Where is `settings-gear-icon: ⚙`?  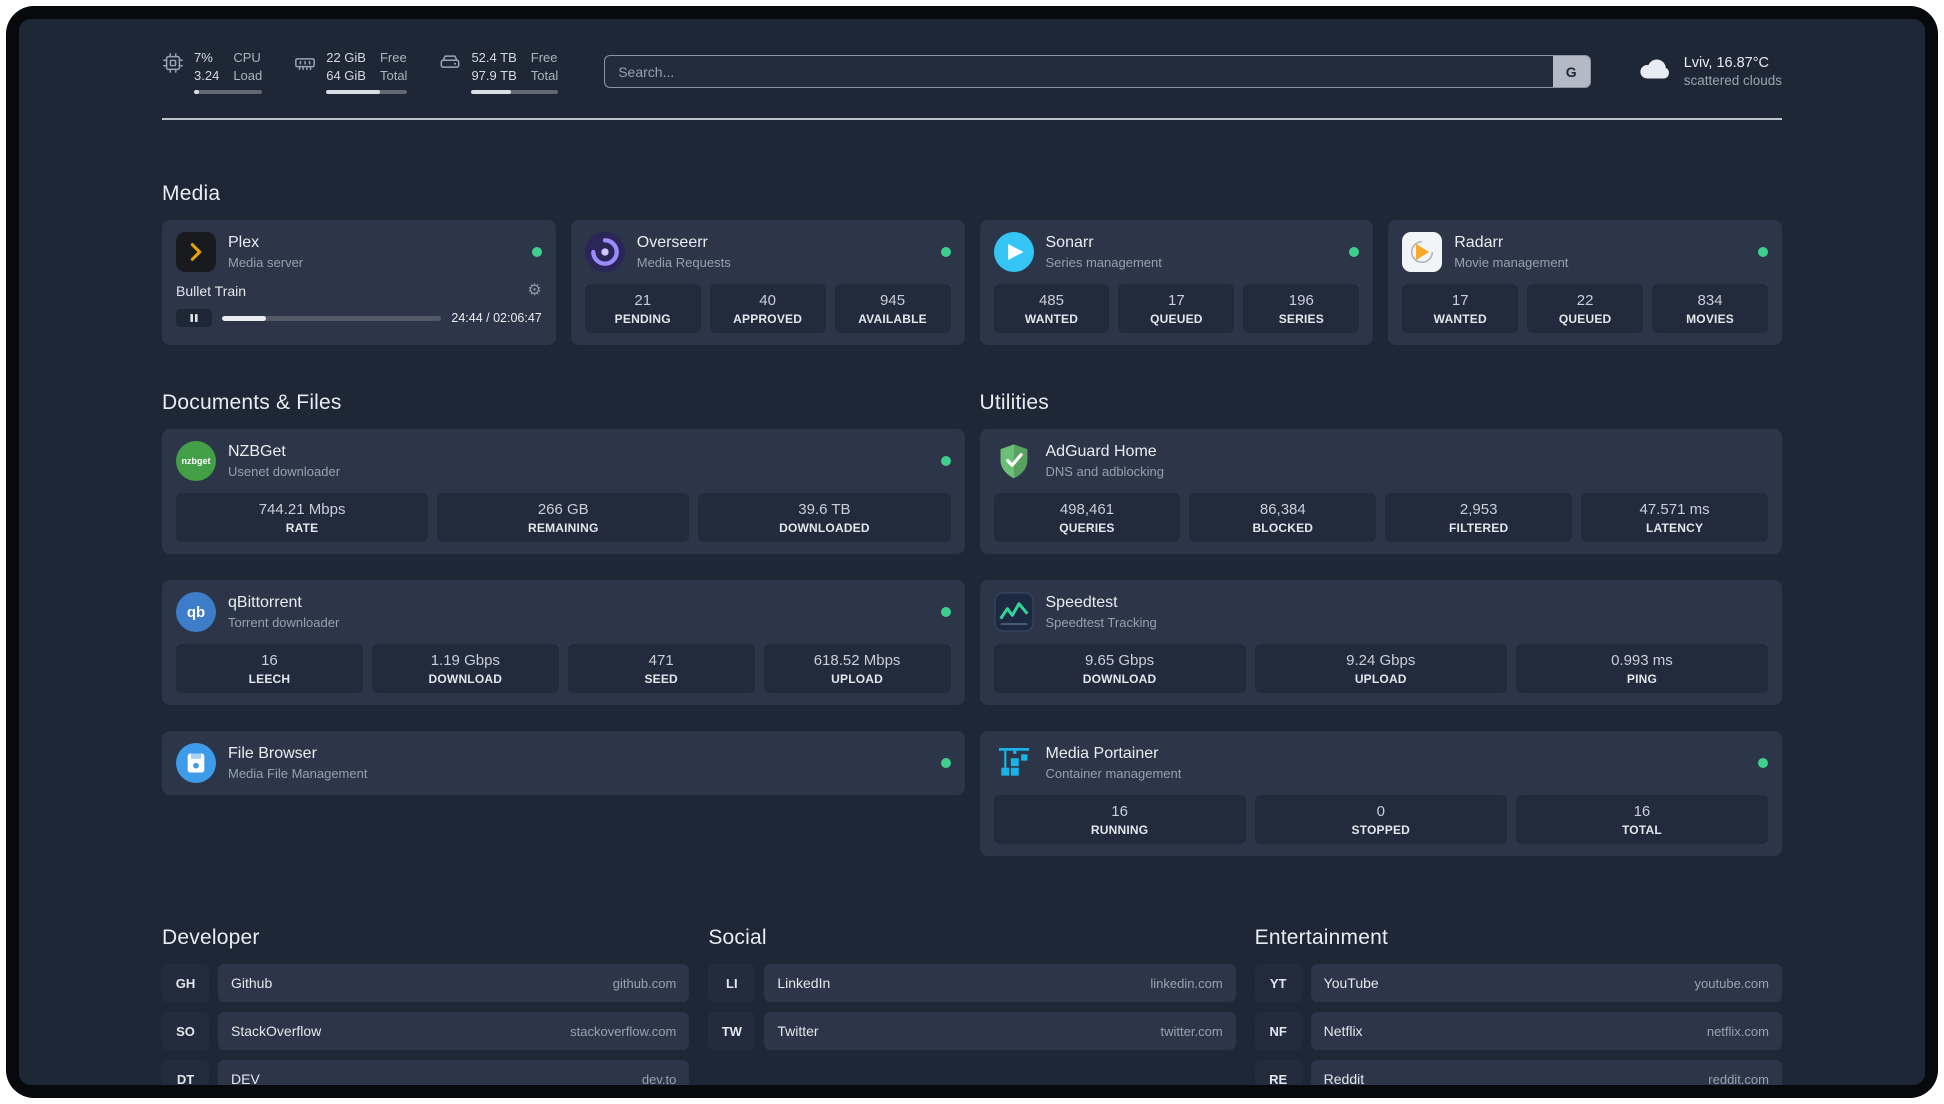 settings-gear-icon: ⚙ is located at coordinates (534, 291).